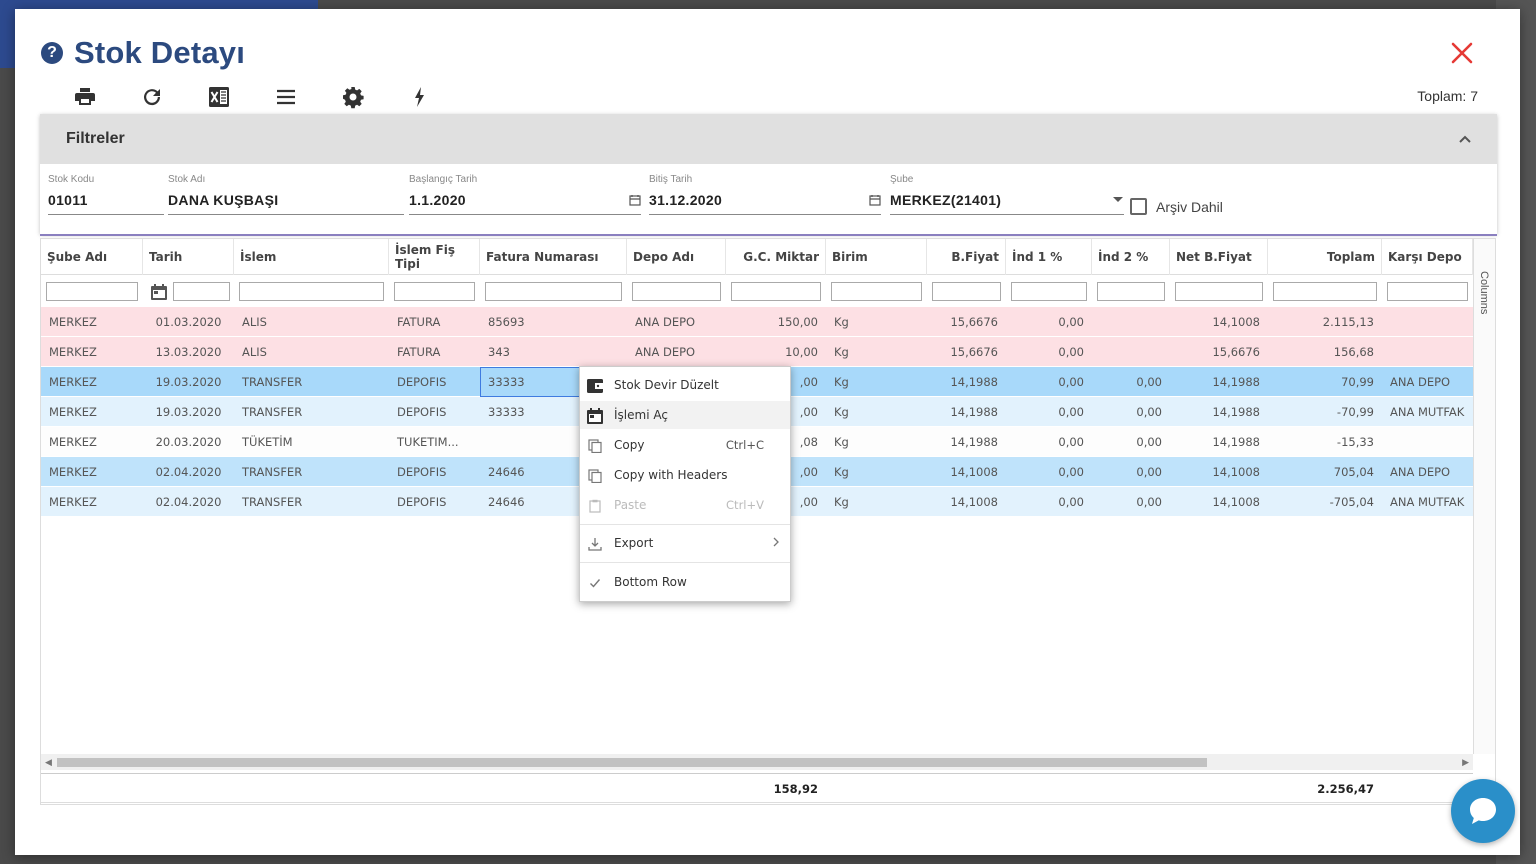 The image size is (1536, 864). I want to click on horizontal-scrollbar: ◀ ▶, so click(757, 762).